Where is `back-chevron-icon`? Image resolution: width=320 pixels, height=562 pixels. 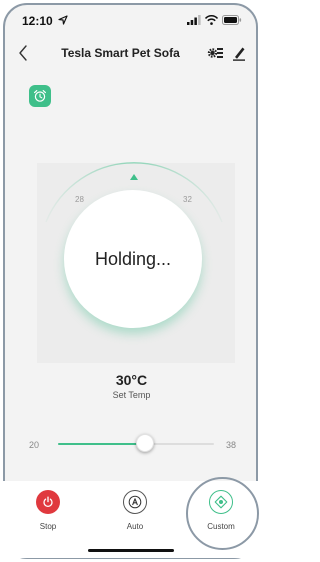
back-chevron-icon is located at coordinates (24, 53).